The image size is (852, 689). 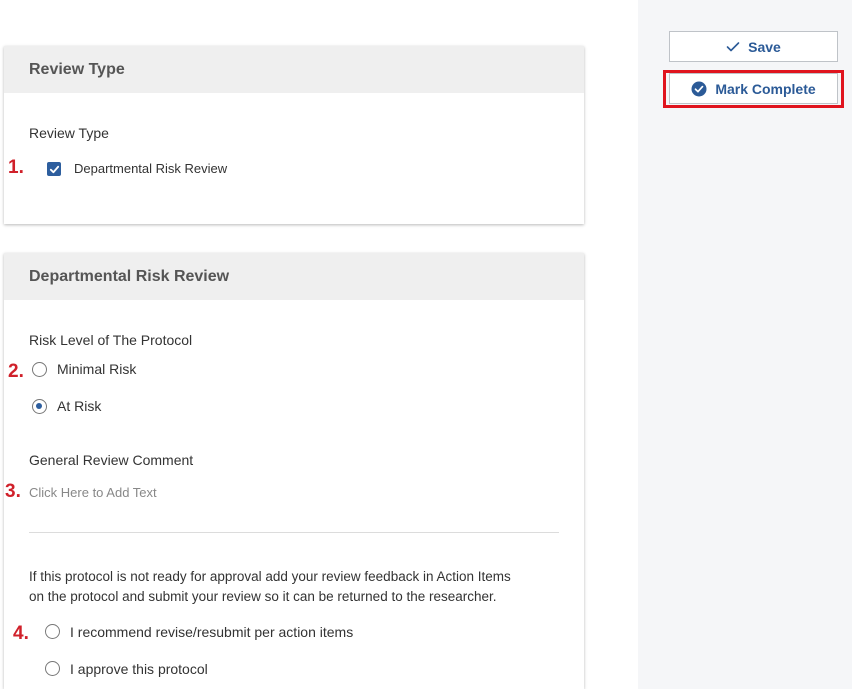 What do you see at coordinates (753, 89) in the screenshot?
I see `annotation-highlight-box` at bounding box center [753, 89].